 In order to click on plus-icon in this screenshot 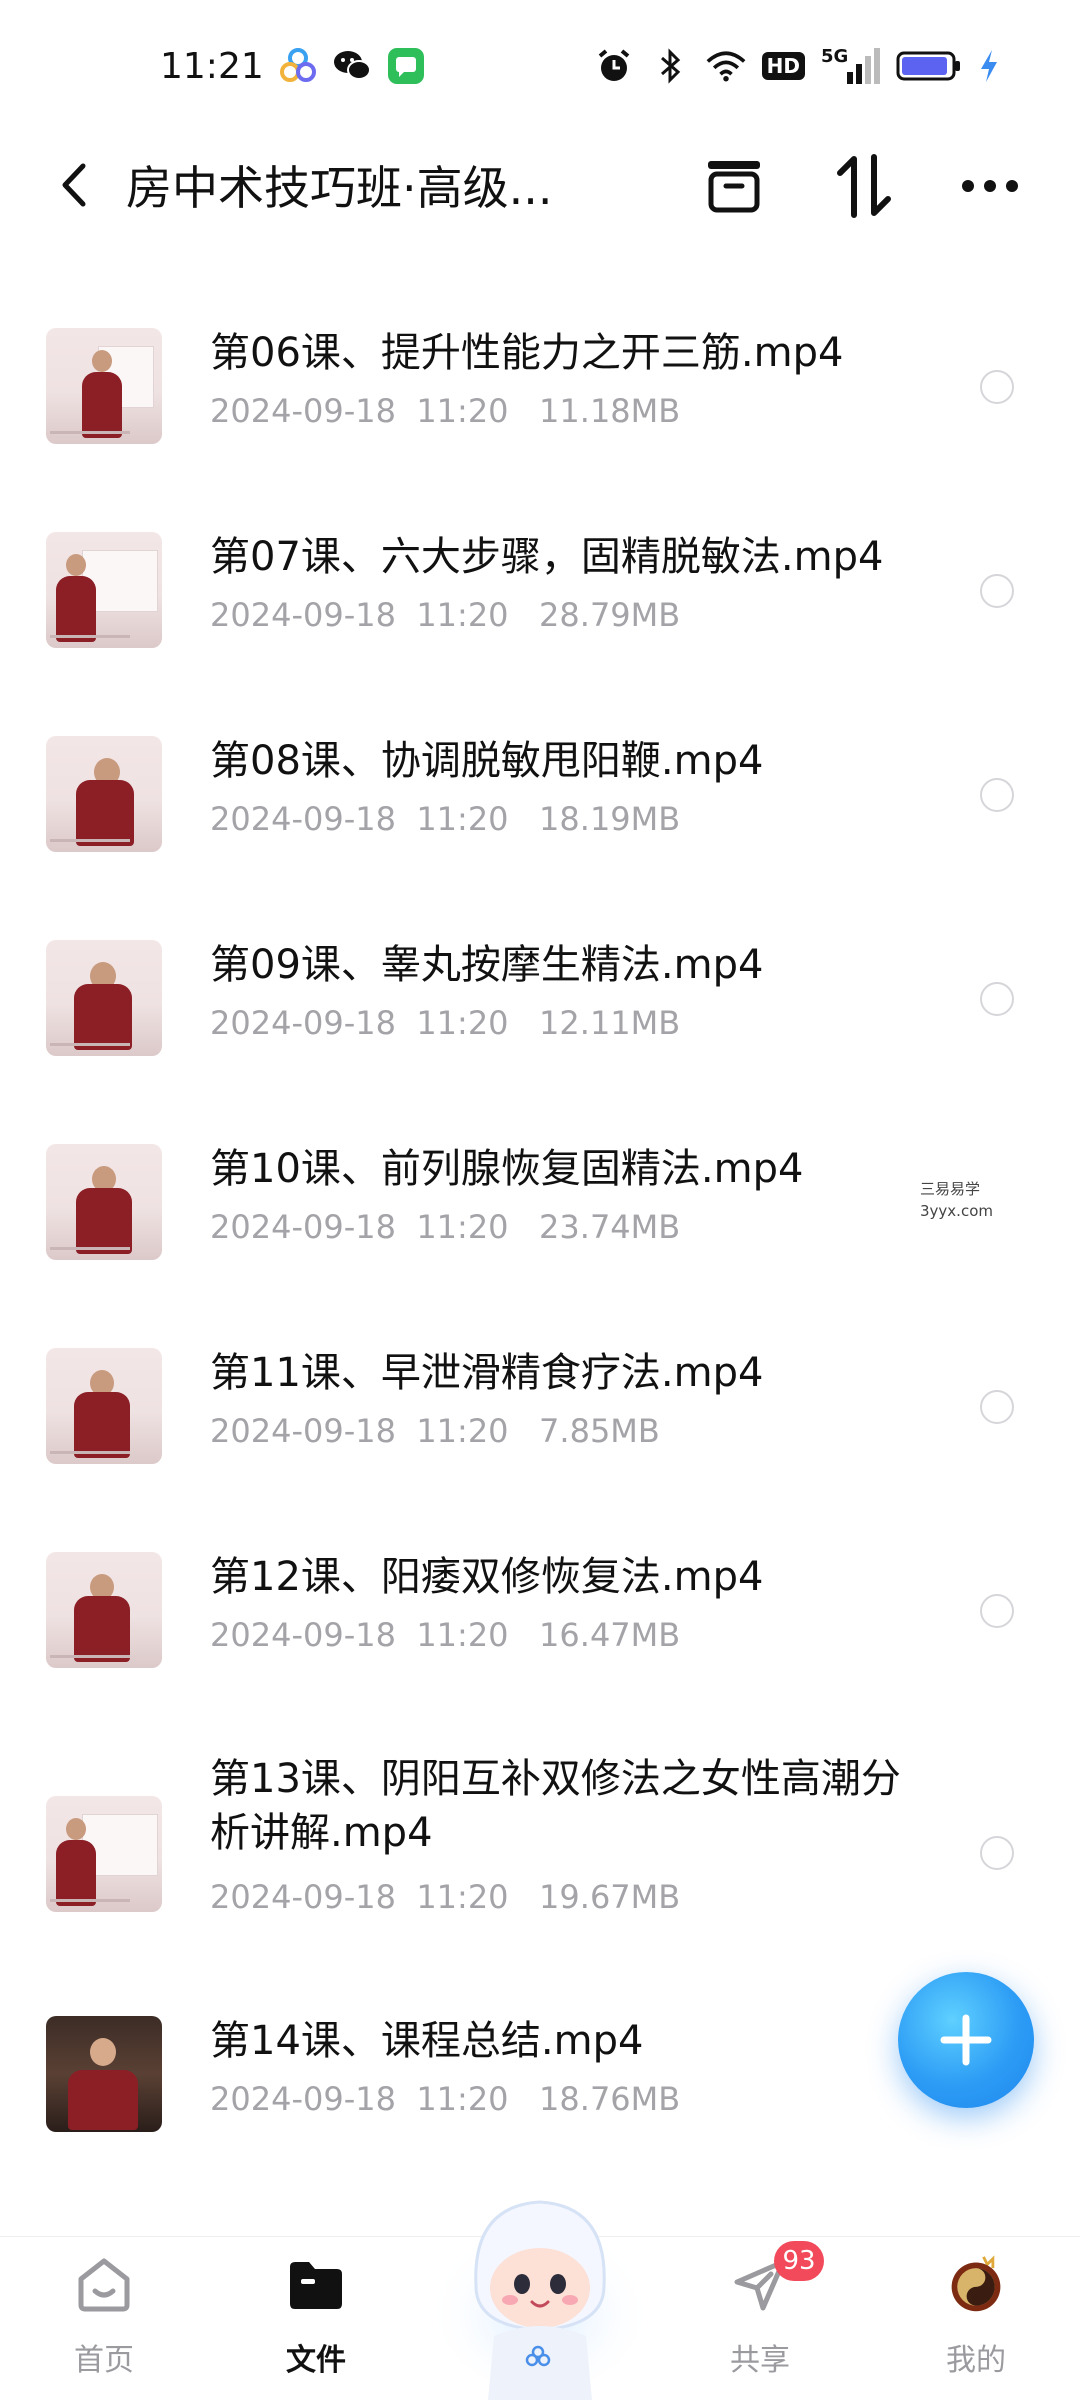, I will do `click(966, 2040)`.